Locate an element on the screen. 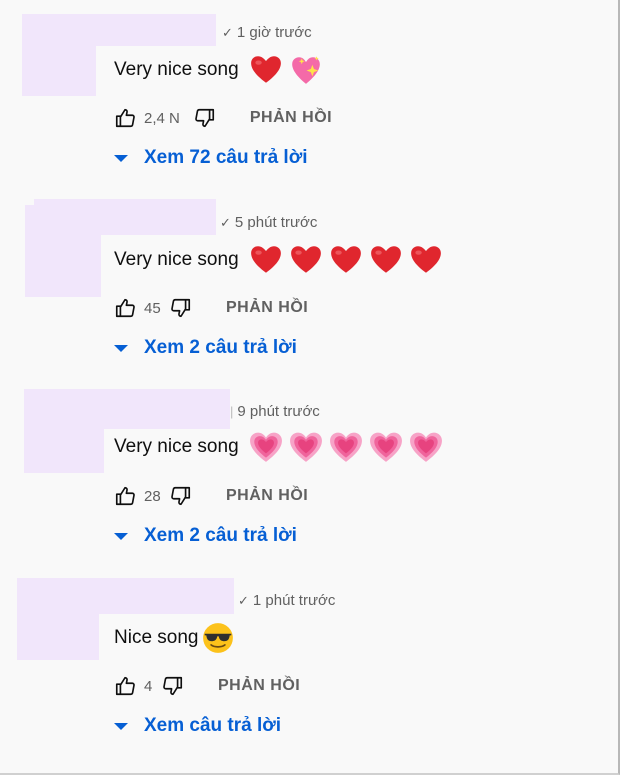  comment-timestamp: ✓ 1 phút trước is located at coordinates (287, 600).